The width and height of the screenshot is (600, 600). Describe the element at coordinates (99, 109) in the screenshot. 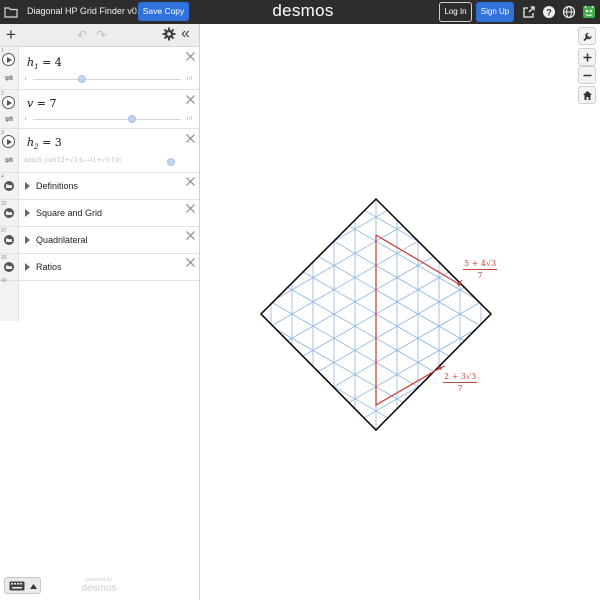

I see `expression-slider-v: 2 v = 7 1 10` at that location.